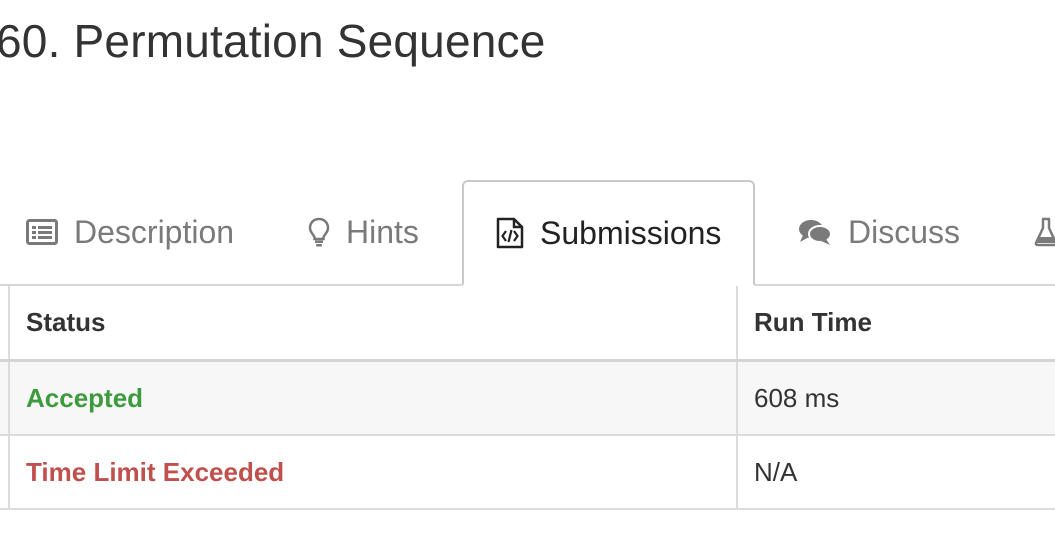 This screenshot has width=1055, height=554. What do you see at coordinates (776, 471) in the screenshot?
I see `submission-runtime: N/A` at bounding box center [776, 471].